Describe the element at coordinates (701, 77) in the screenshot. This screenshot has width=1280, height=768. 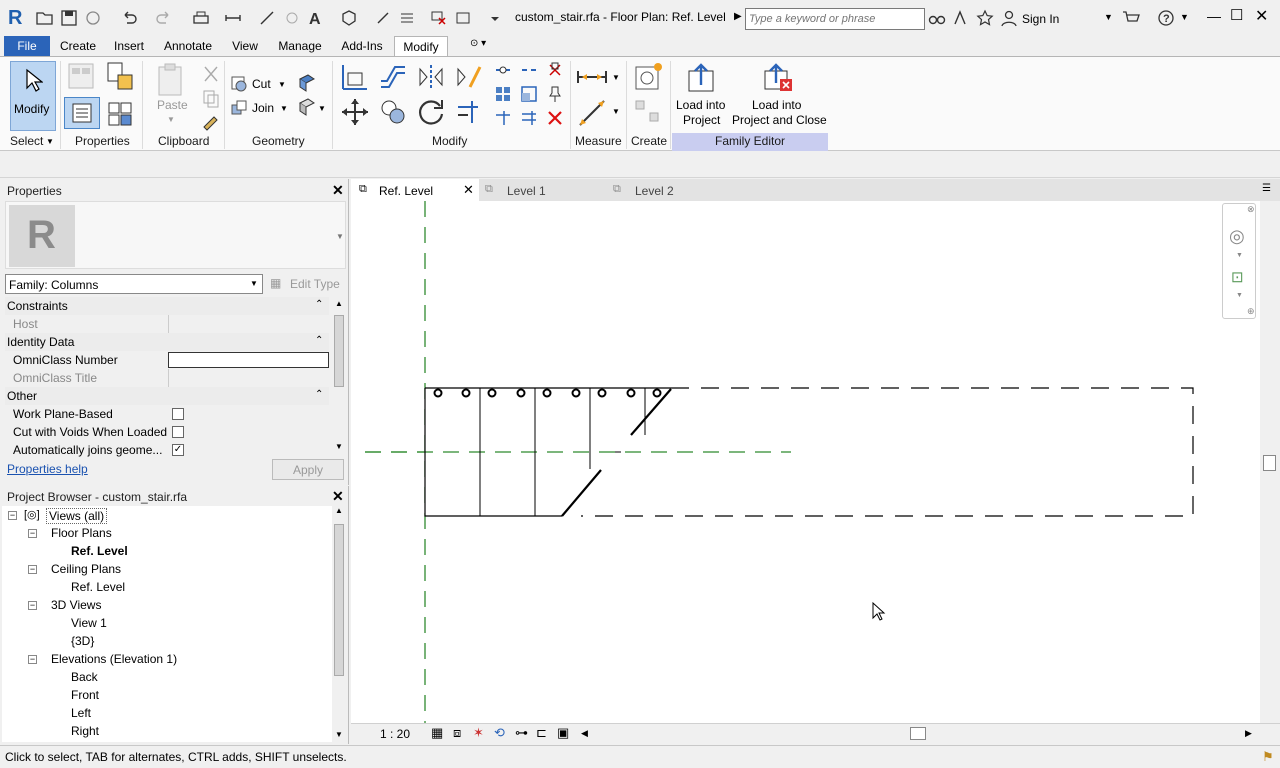
I see `load-into-project-icon` at that location.